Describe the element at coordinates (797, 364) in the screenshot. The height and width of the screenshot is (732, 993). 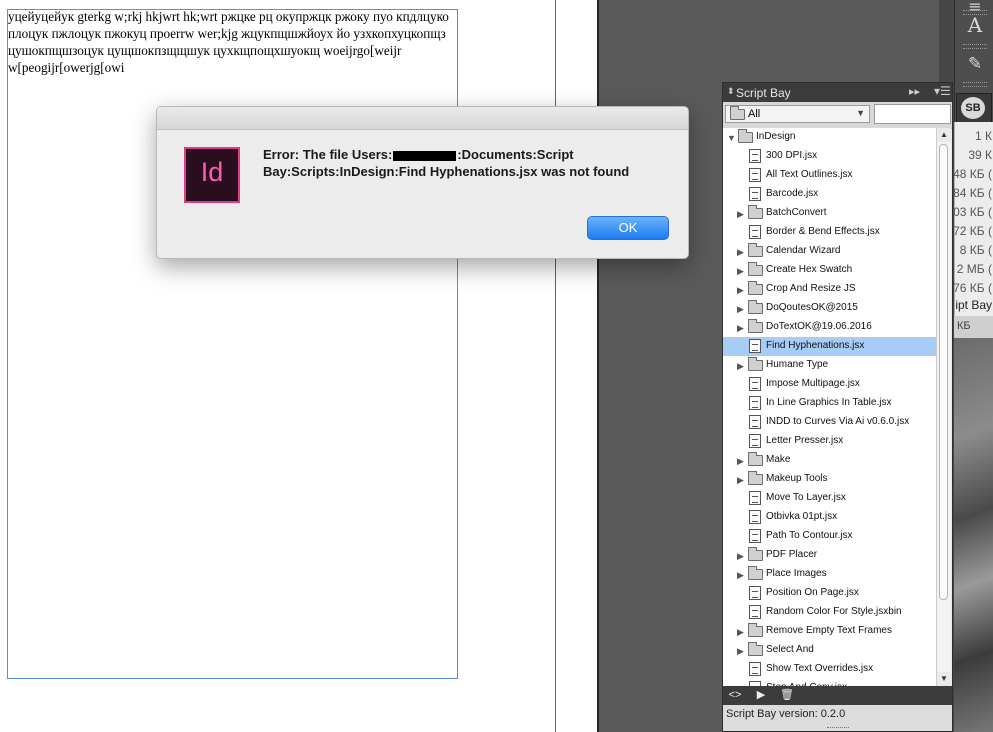
I see `tree-item-label: Humane Type` at that location.